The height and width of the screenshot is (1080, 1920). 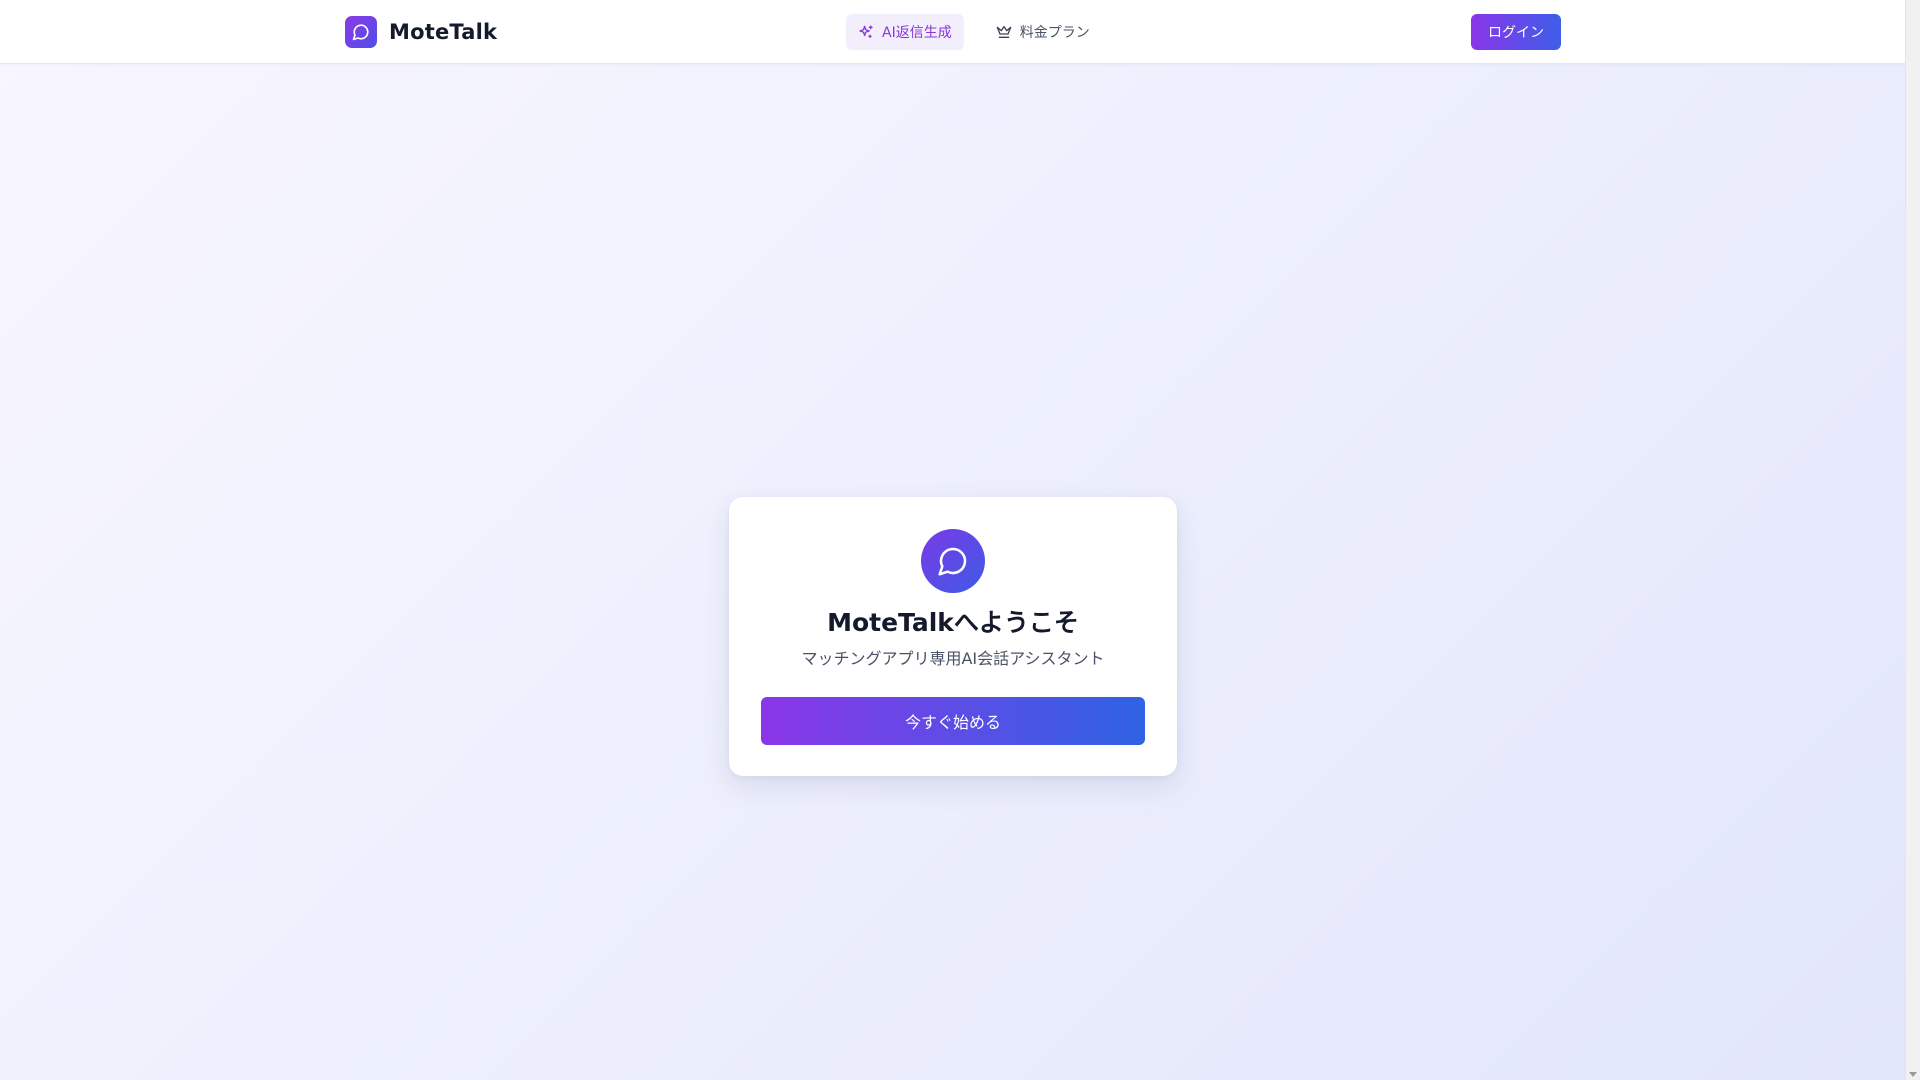 I want to click on sparkles-icon, so click(x=866, y=32).